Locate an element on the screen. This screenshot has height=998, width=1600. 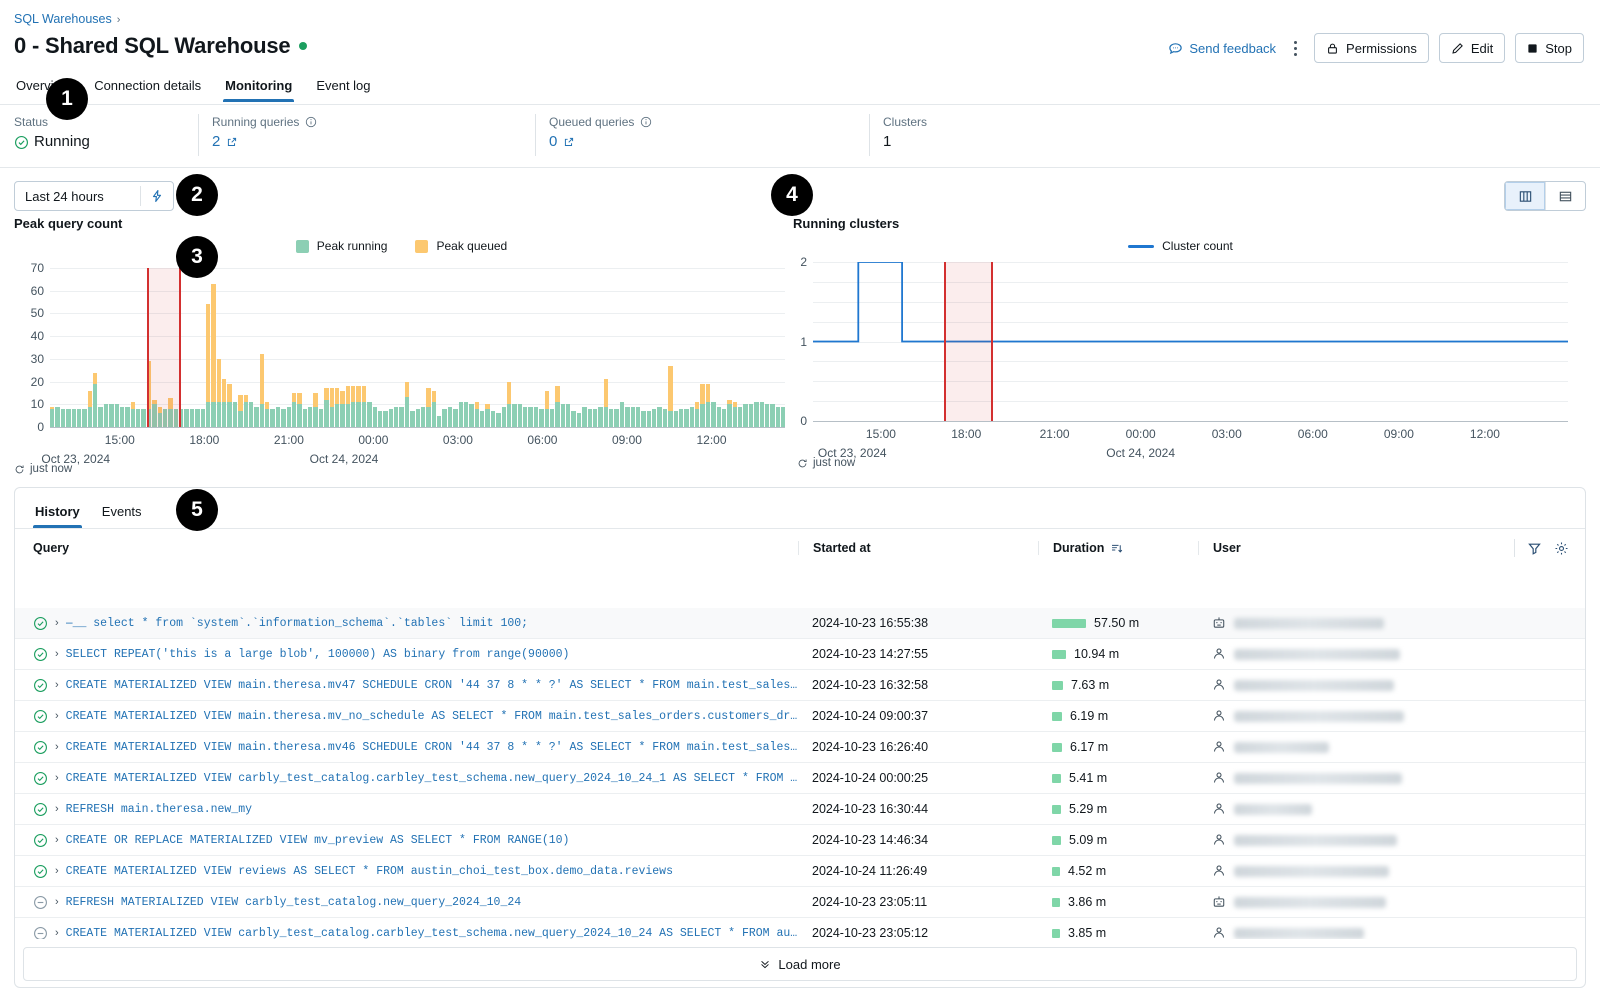
load-more-button: Load more is located at coordinates (800, 964).